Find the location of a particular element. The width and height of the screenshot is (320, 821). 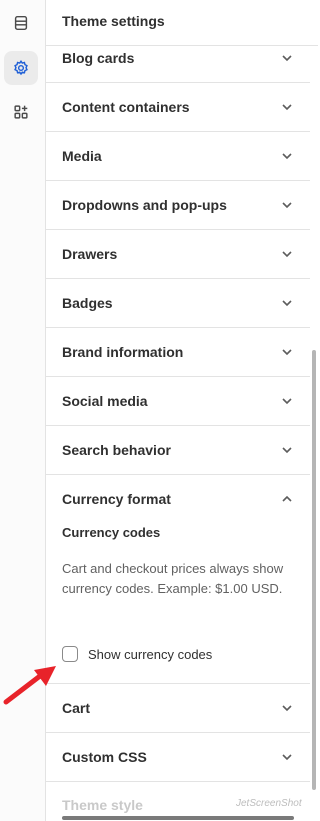

section-label: Custom CSS is located at coordinates (104, 757).